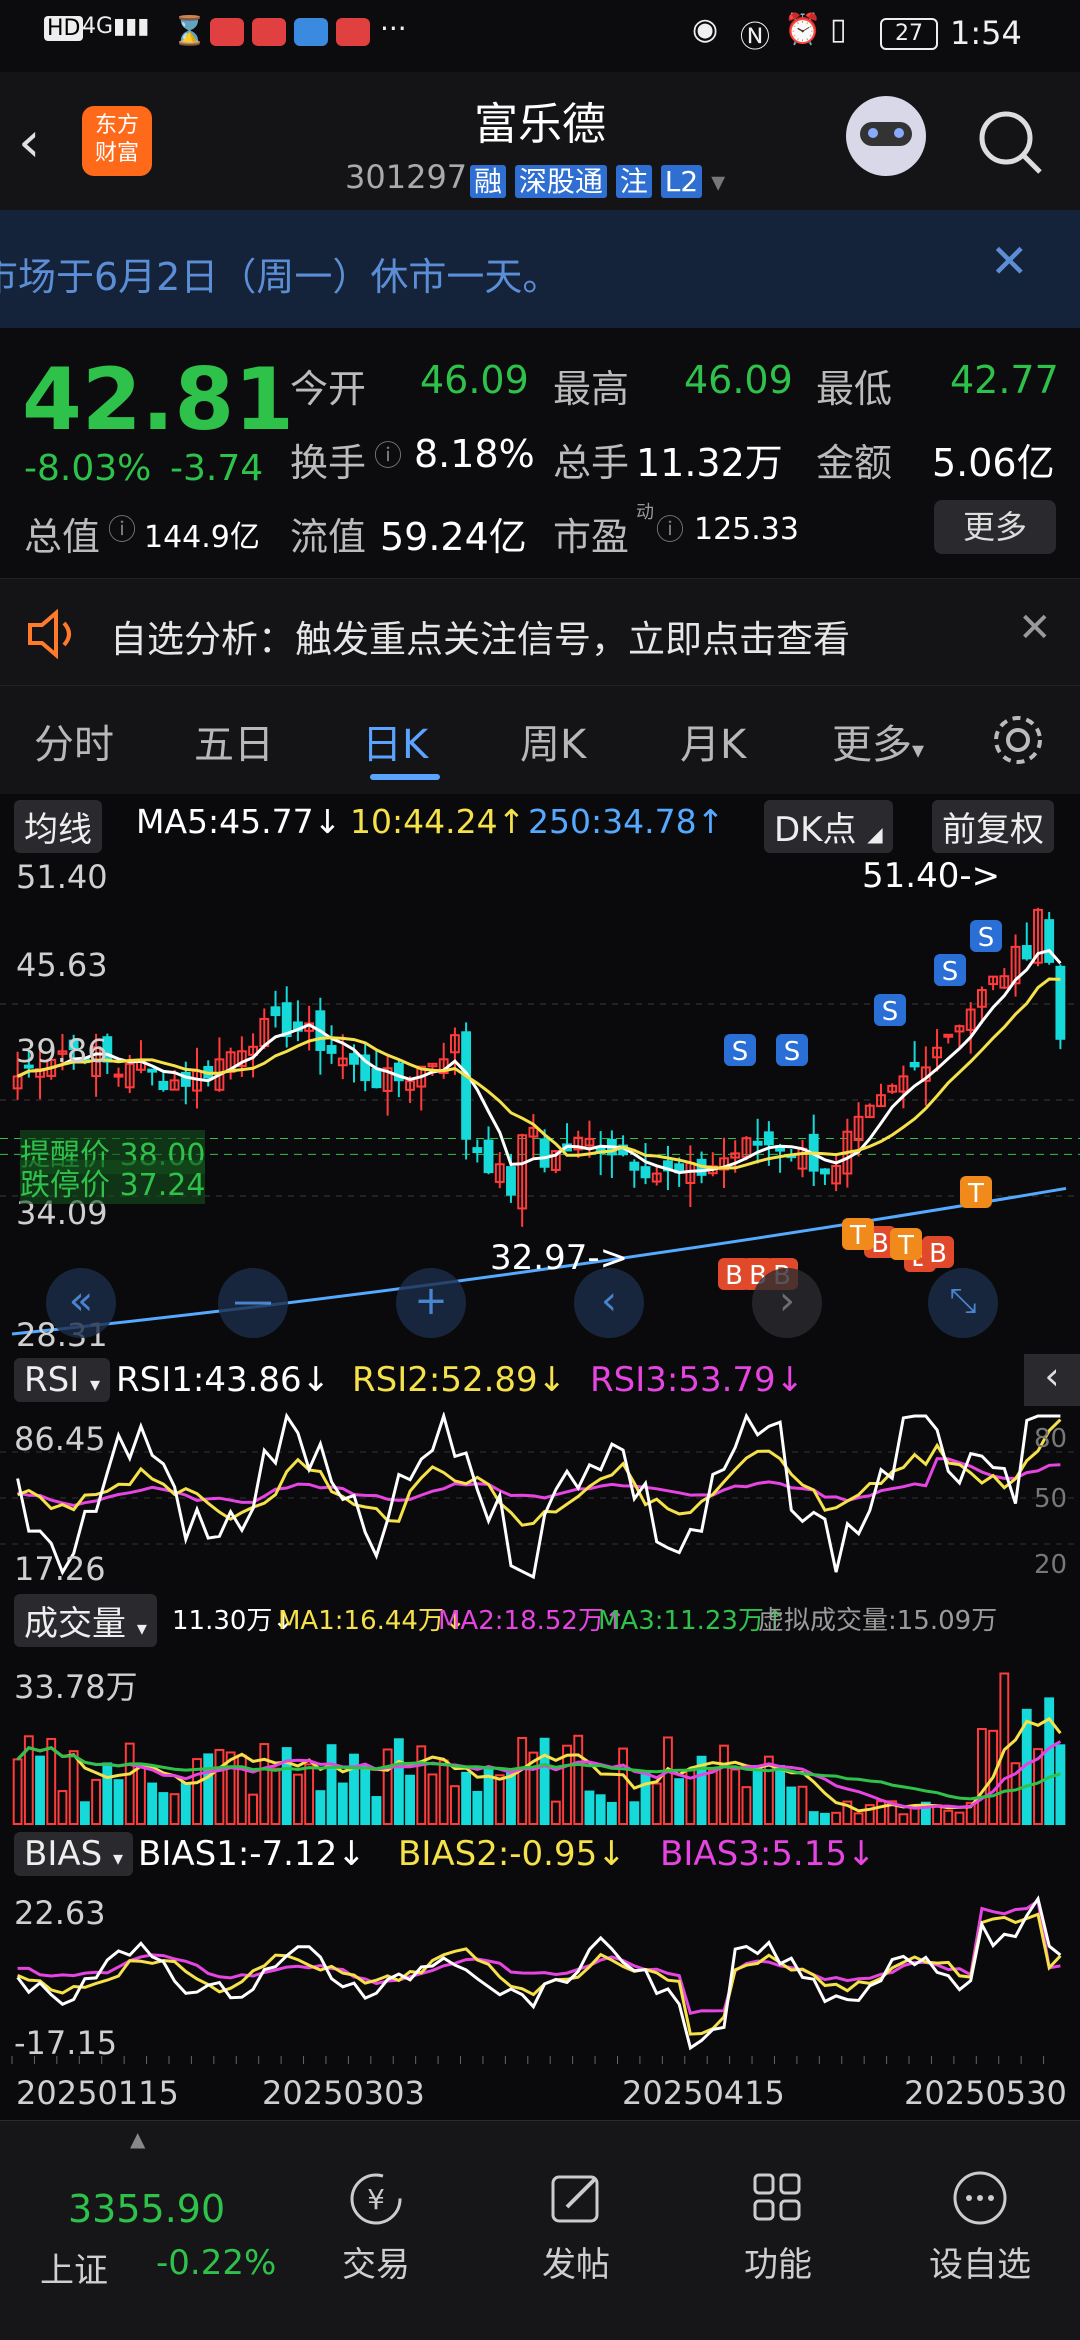  What do you see at coordinates (137, 2139) in the screenshot?
I see `chevron-up-icon: ▲` at bounding box center [137, 2139].